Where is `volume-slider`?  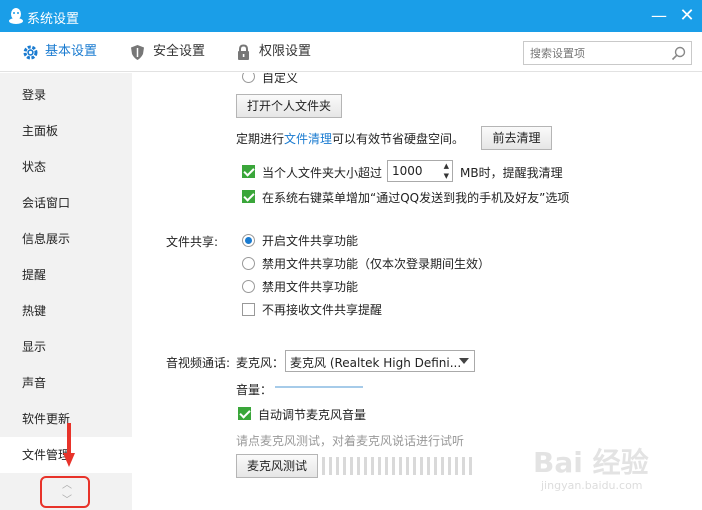 volume-slider is located at coordinates (319, 387).